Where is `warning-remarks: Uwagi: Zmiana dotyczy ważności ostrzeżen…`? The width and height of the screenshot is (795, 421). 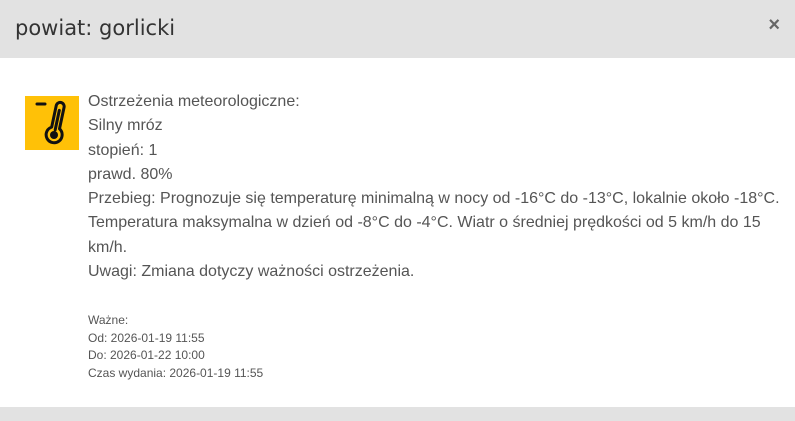
warning-remarks: Uwagi: Zmiana dotyczy ważności ostrzeżen… is located at coordinates (251, 272).